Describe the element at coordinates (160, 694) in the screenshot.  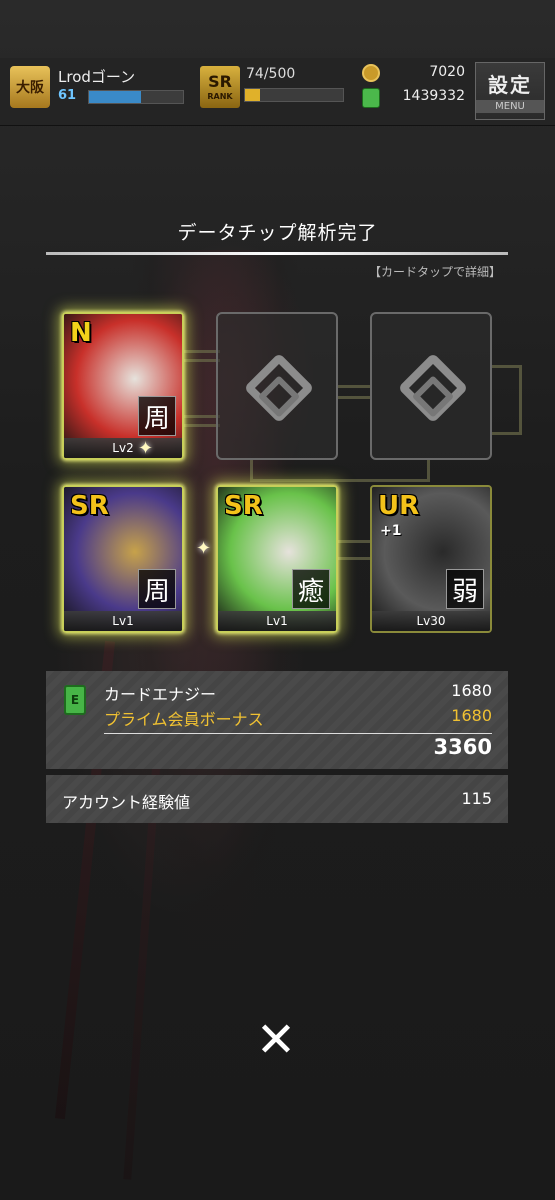
I see `card-energy-label: カードエナジー` at that location.